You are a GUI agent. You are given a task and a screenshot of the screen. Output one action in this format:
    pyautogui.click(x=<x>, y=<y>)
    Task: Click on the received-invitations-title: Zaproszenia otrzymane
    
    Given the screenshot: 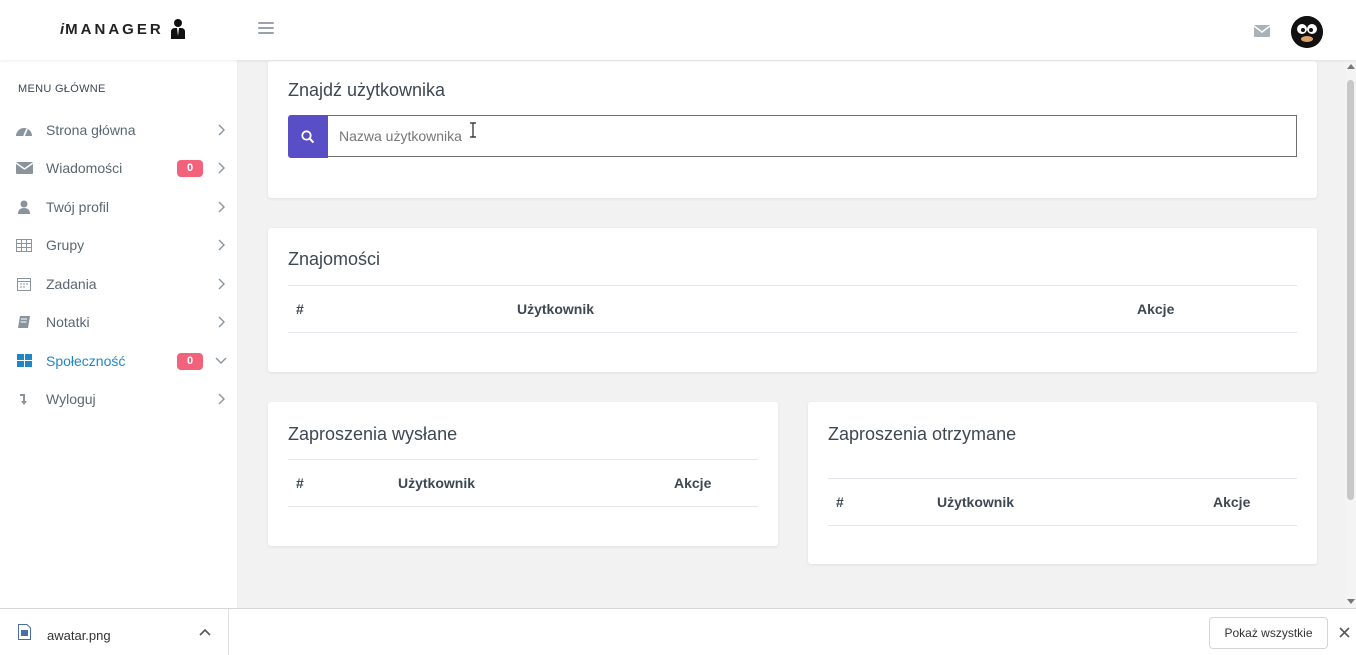 What is the action you would take?
    pyautogui.click(x=922, y=434)
    